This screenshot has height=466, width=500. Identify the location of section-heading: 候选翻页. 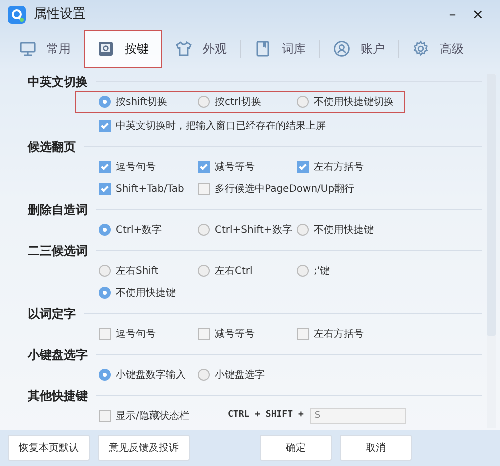
(52, 147).